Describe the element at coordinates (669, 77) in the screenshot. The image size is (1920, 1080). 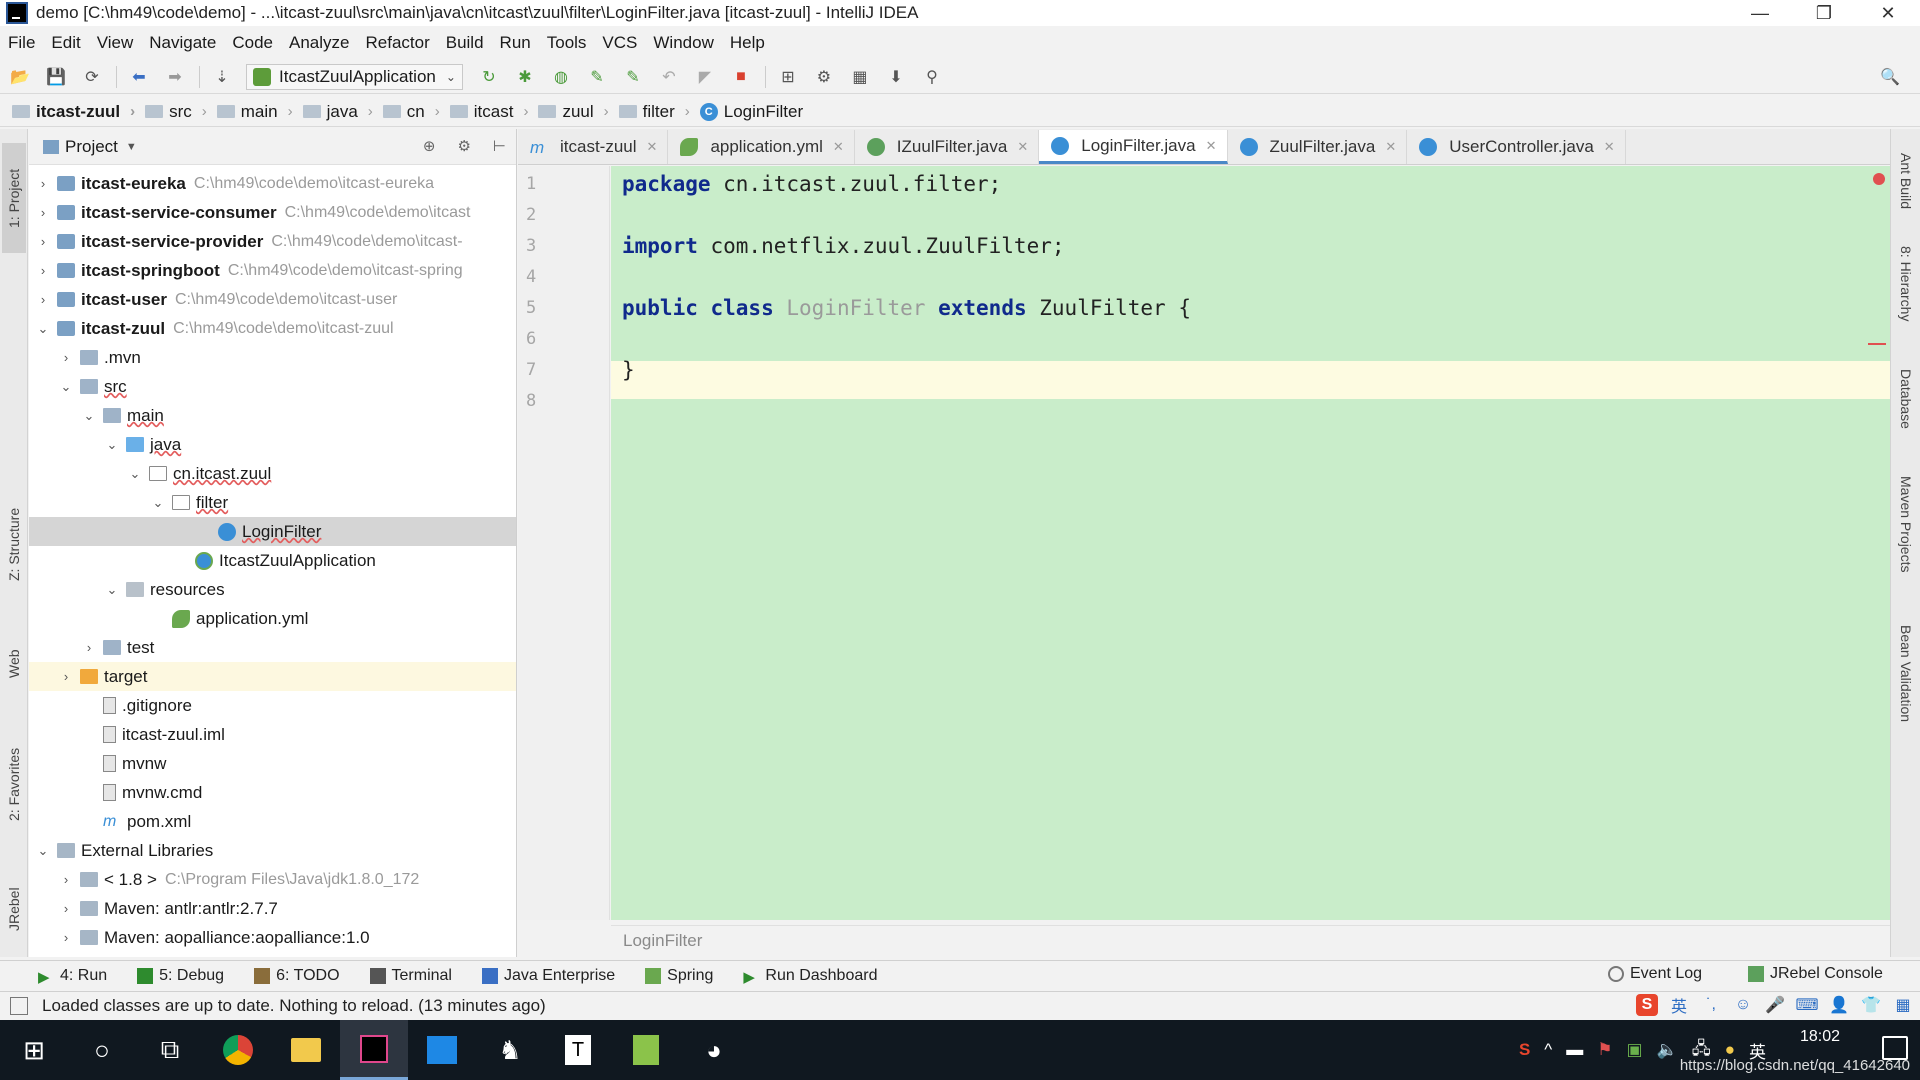
I see `reload-icon: ↶` at that location.